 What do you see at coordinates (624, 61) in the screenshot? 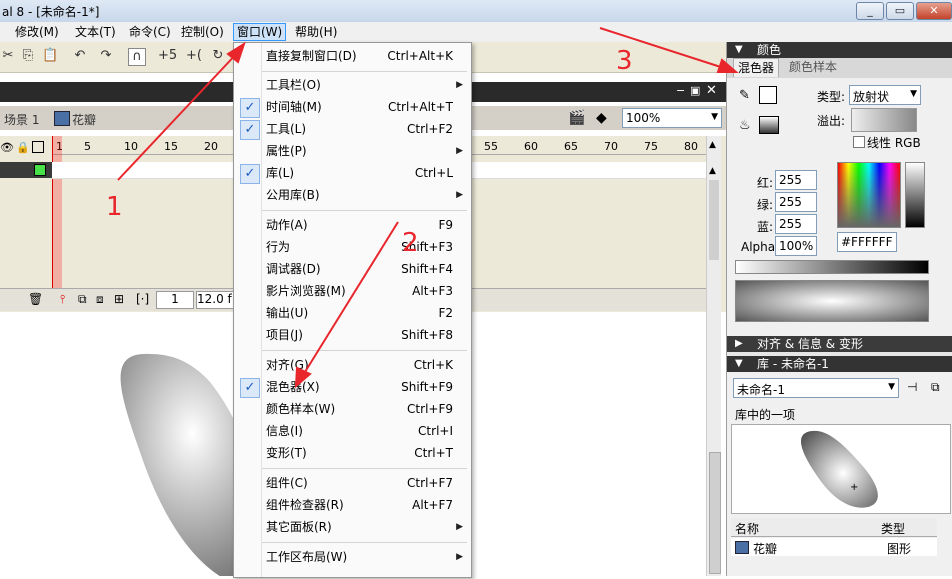
I see `annotation-number-3: 3` at bounding box center [624, 61].